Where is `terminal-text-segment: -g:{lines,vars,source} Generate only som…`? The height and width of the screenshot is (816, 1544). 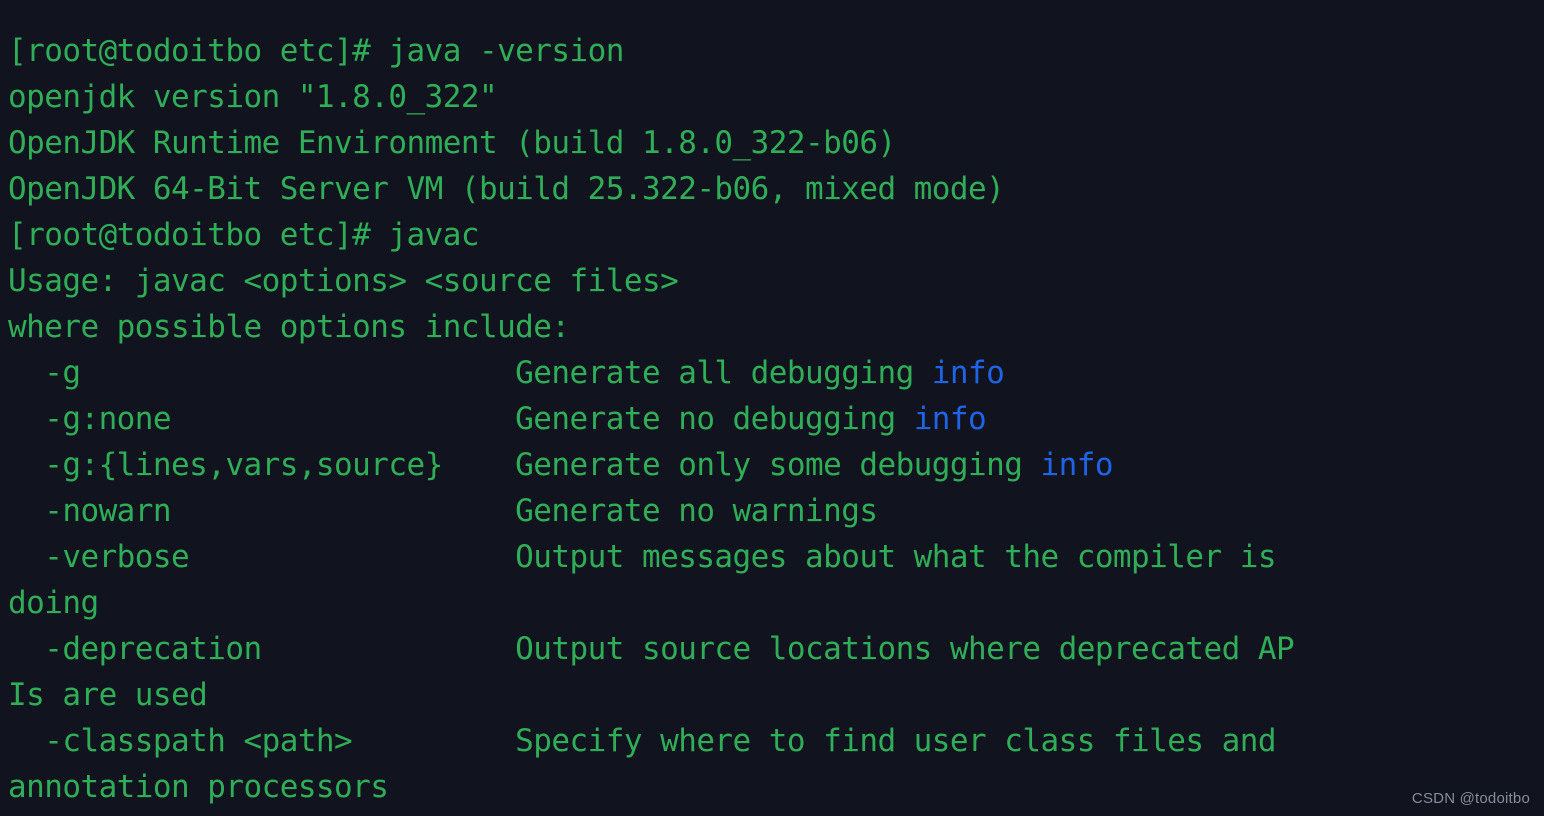 terminal-text-segment: -g:{lines,vars,source} Generate only som… is located at coordinates (524, 465).